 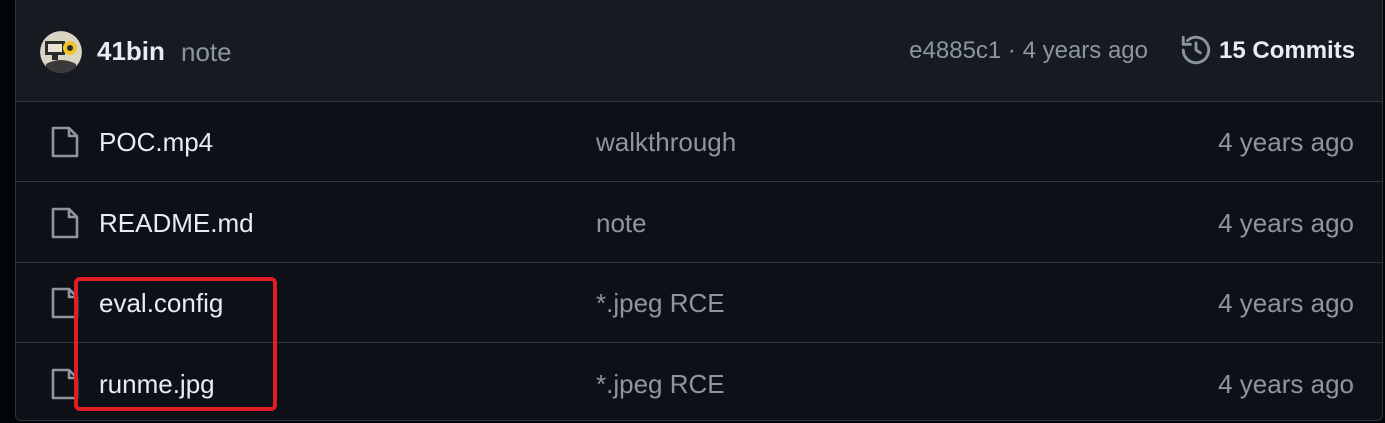 I want to click on file-name-link: eval.config, so click(x=161, y=303).